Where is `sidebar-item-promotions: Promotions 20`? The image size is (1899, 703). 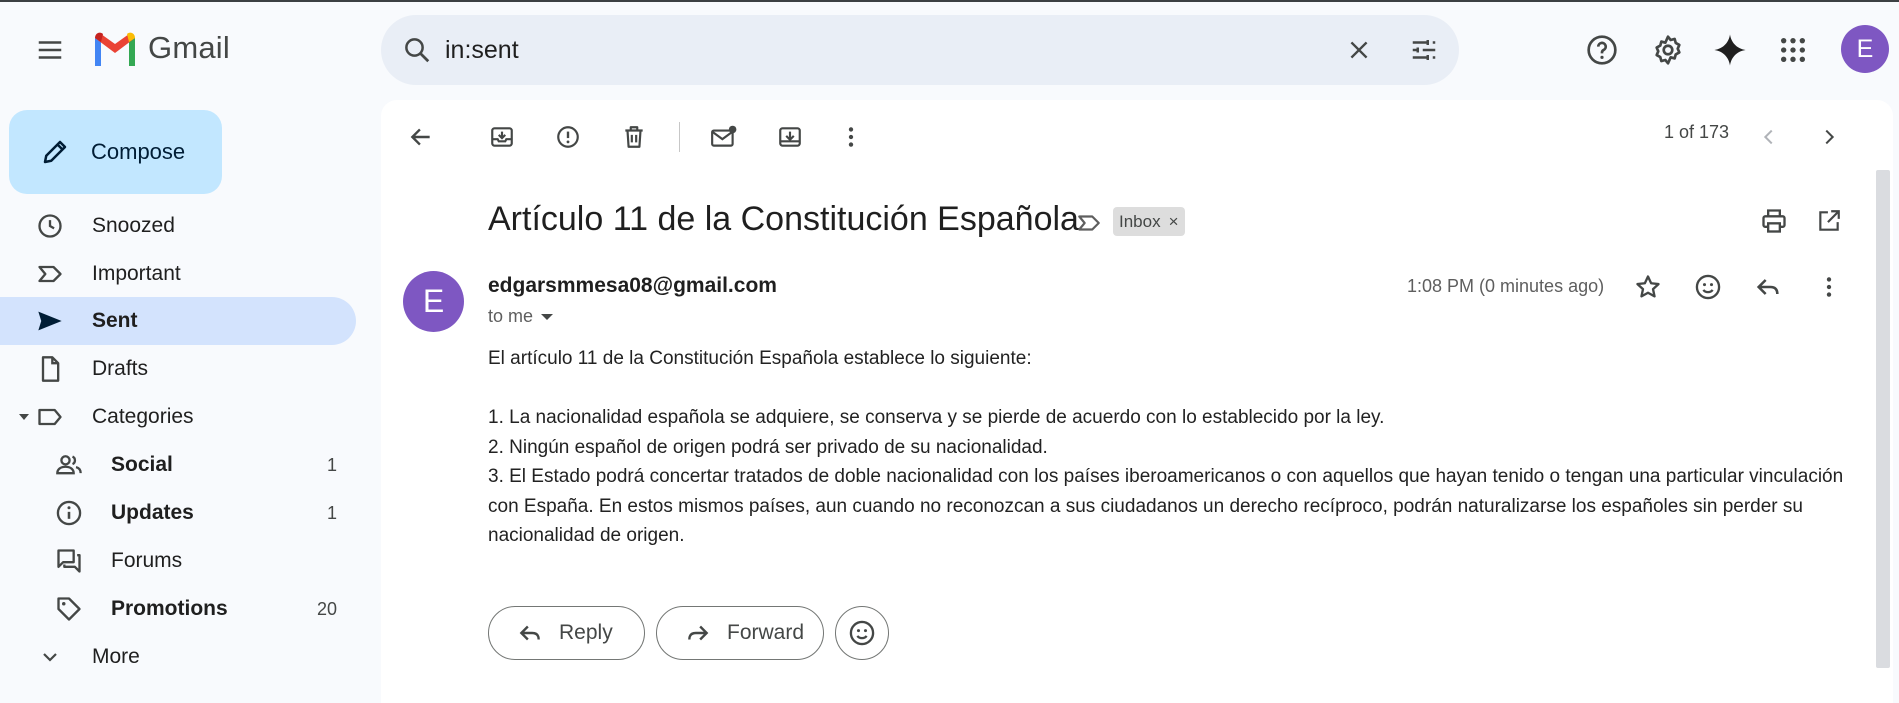
sidebar-item-promotions: Promotions 20 is located at coordinates (178, 609).